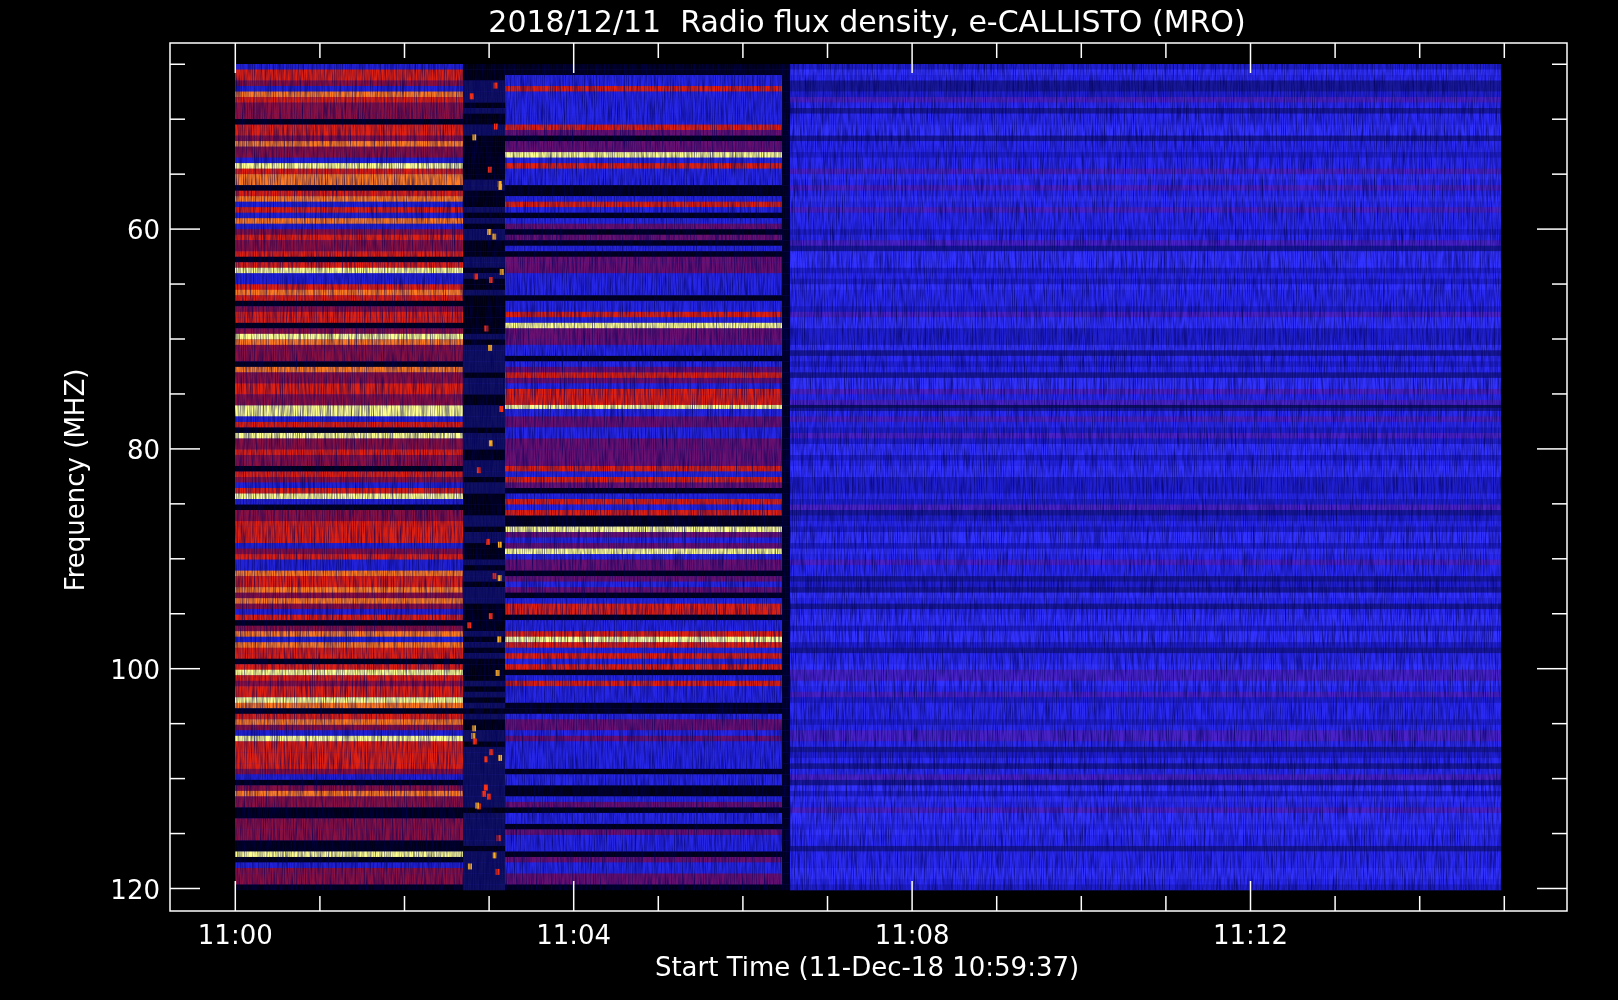  I want to click on y-tick-label: 120, so click(135, 889).